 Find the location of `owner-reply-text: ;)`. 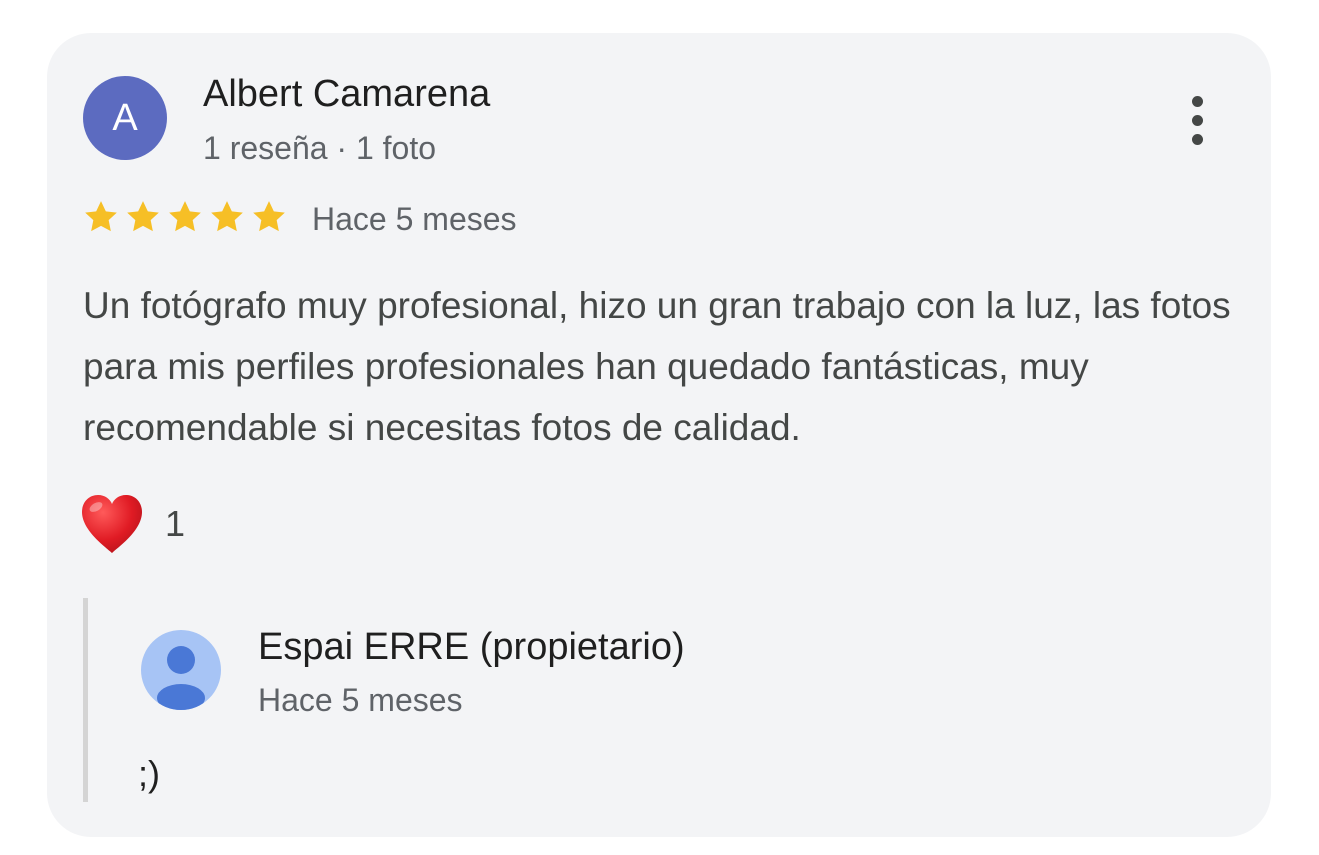

owner-reply-text: ;) is located at coordinates (149, 773).